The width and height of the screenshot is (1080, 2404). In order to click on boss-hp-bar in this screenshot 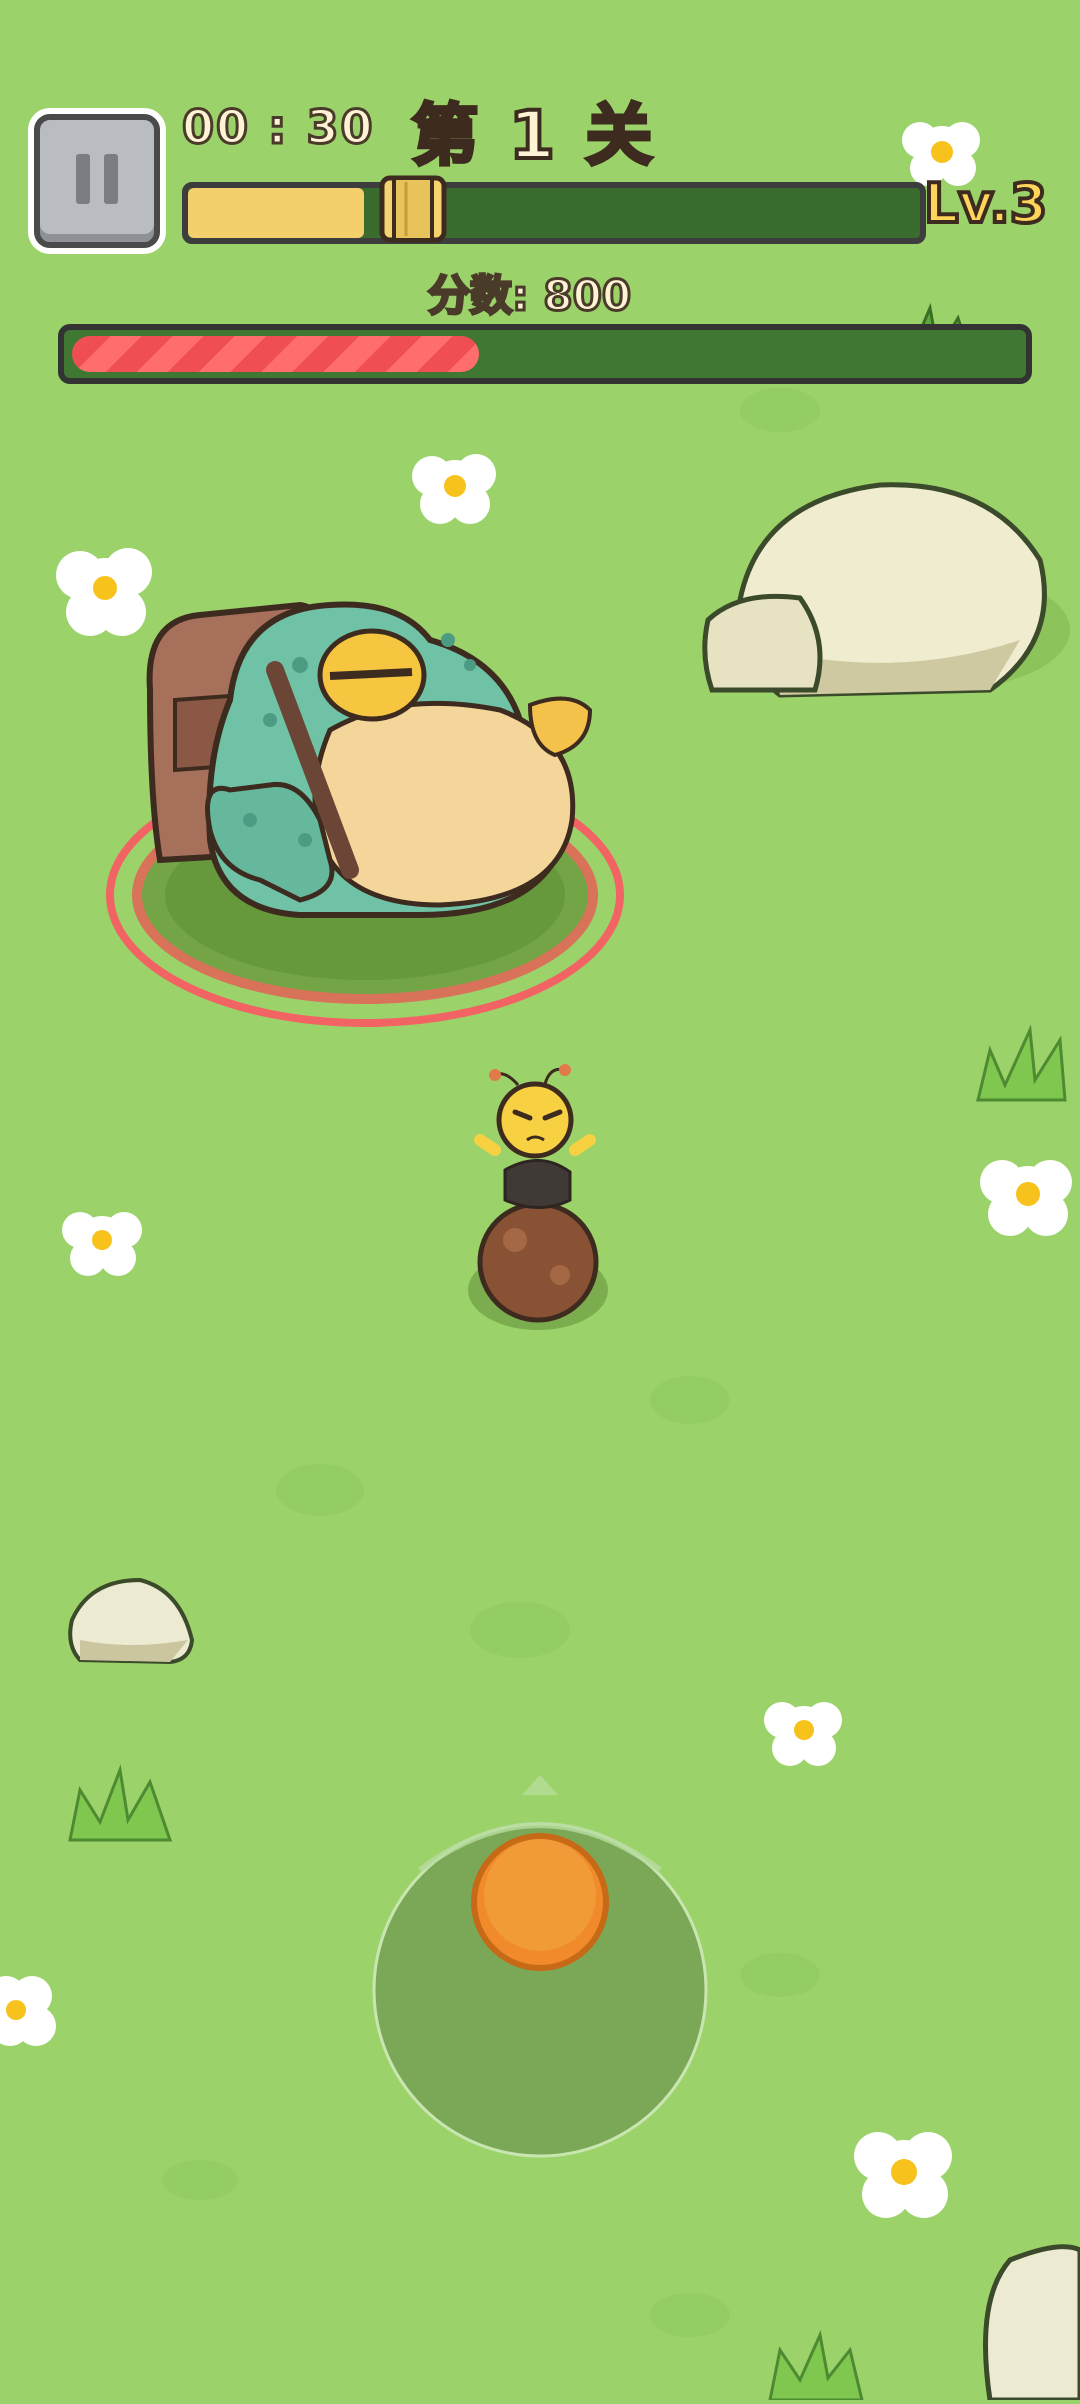, I will do `click(545, 354)`.